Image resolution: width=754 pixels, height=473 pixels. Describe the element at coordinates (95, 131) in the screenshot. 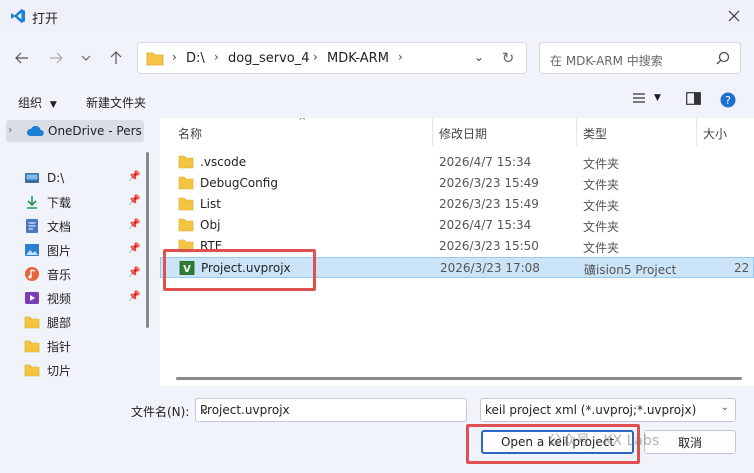

I see `sidebar-item-label: OneDrive - Pers` at that location.